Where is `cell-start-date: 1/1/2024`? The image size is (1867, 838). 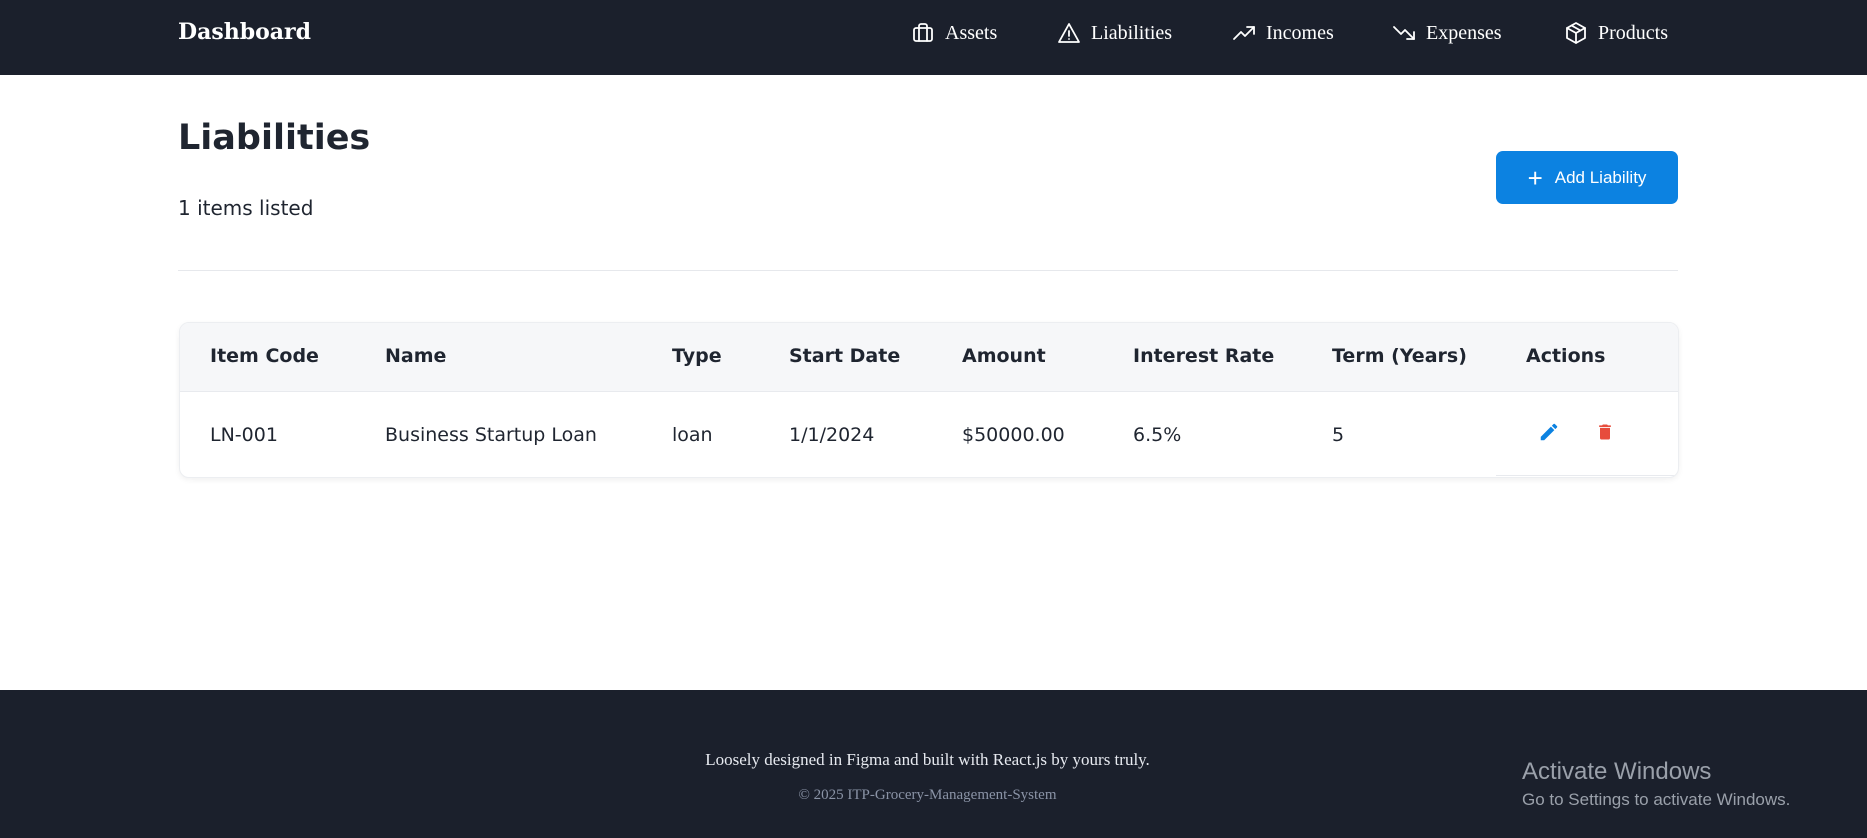 cell-start-date: 1/1/2024 is located at coordinates (832, 435).